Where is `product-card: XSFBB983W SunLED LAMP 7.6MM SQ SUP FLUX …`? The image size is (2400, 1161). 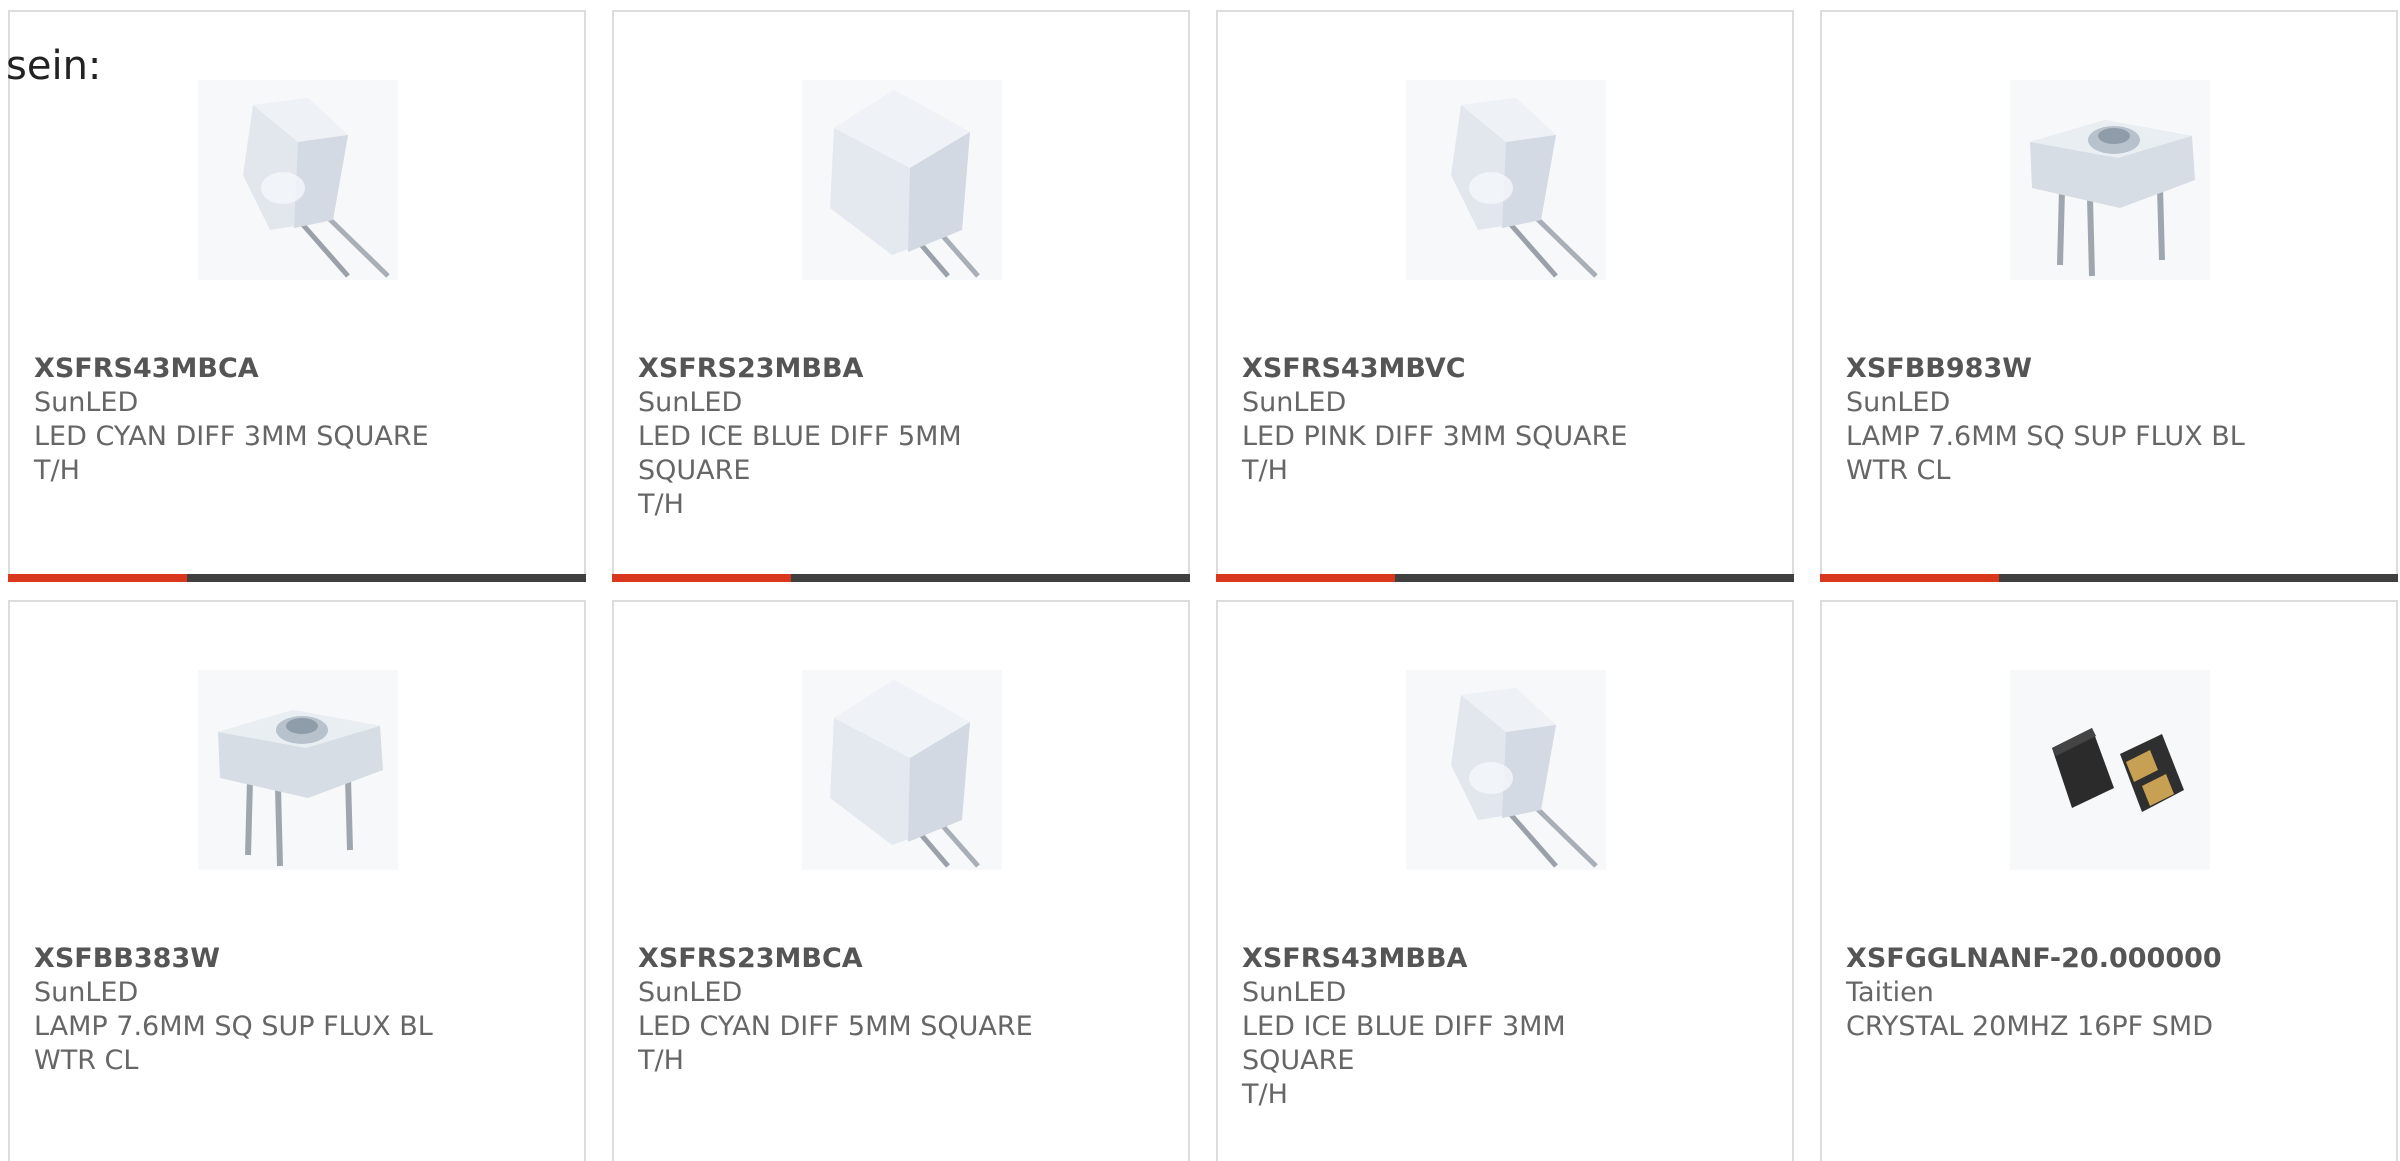
product-card: XSFBB983W SunLED LAMP 7.6MM SQ SUP FLUX … is located at coordinates (2109, 296).